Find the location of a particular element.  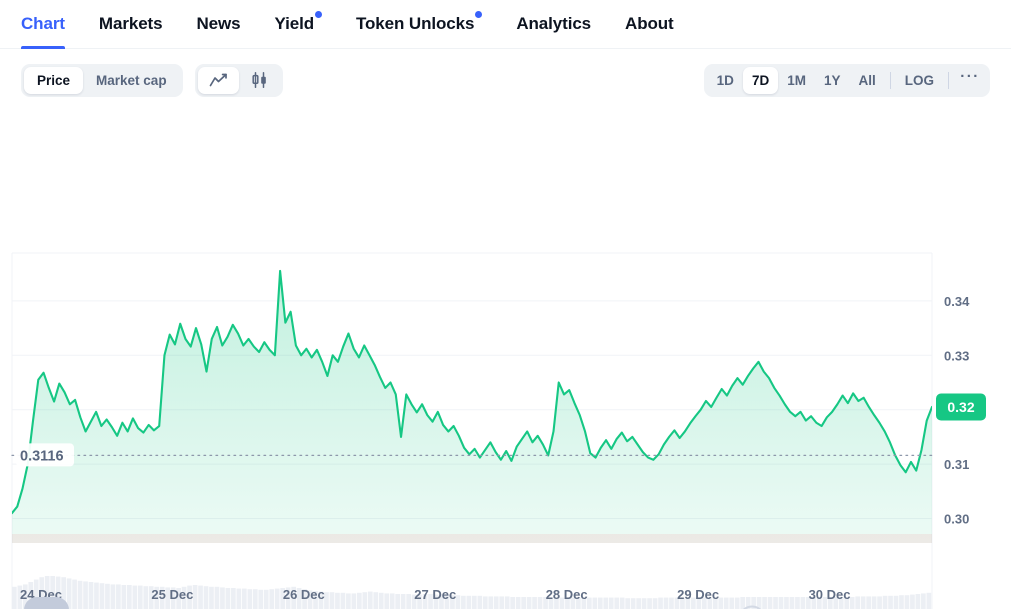

candlestick-chart-icon is located at coordinates (259, 80).